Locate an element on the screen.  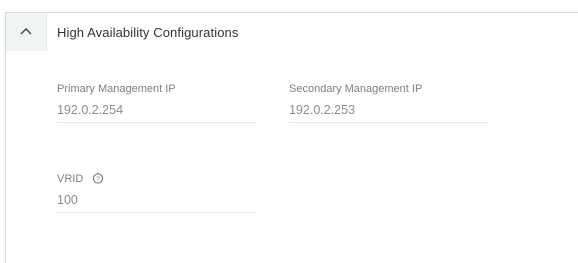
vrid-field: VRID ? 100 is located at coordinates (156, 192).